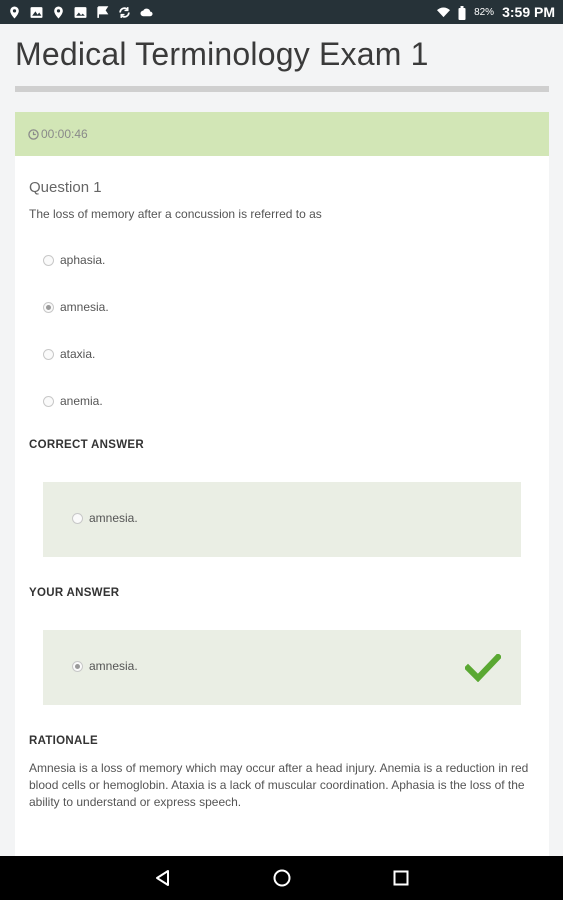 This screenshot has width=563, height=900. What do you see at coordinates (86, 445) in the screenshot?
I see `correct-answer-heading: CORRECT ANSWER` at bounding box center [86, 445].